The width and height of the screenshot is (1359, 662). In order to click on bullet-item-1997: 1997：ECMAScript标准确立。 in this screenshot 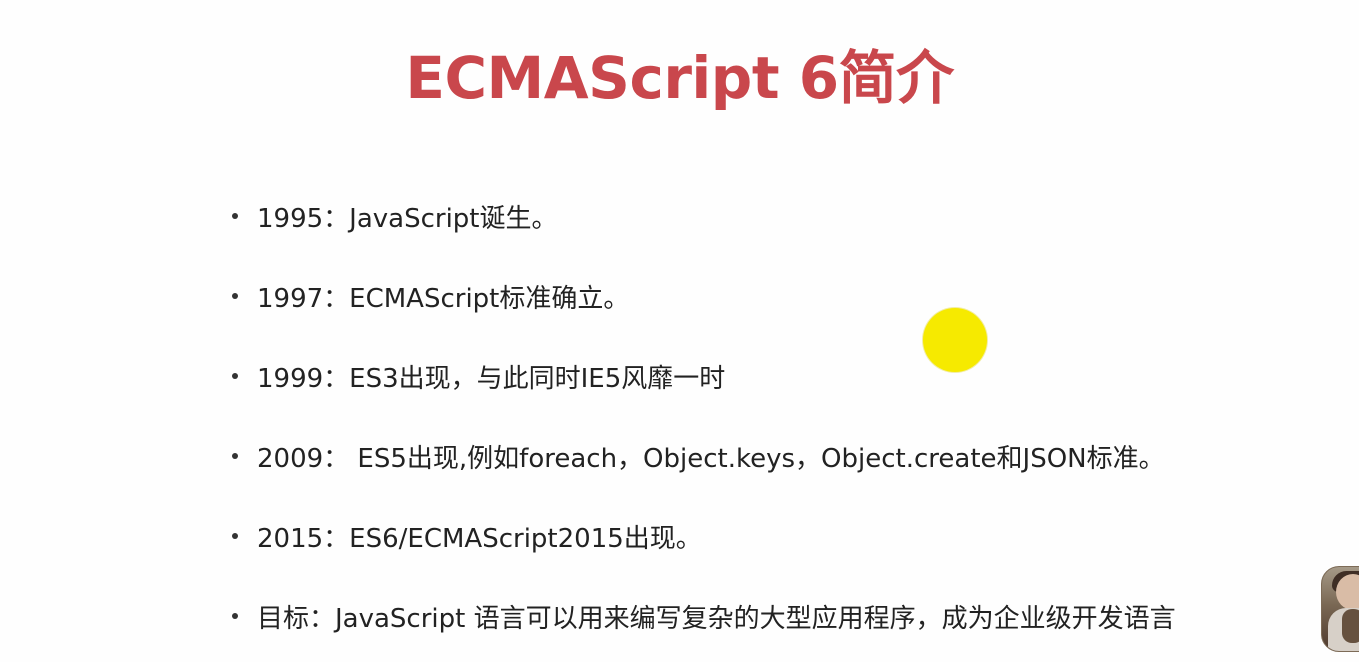, I will do `click(772, 296)`.